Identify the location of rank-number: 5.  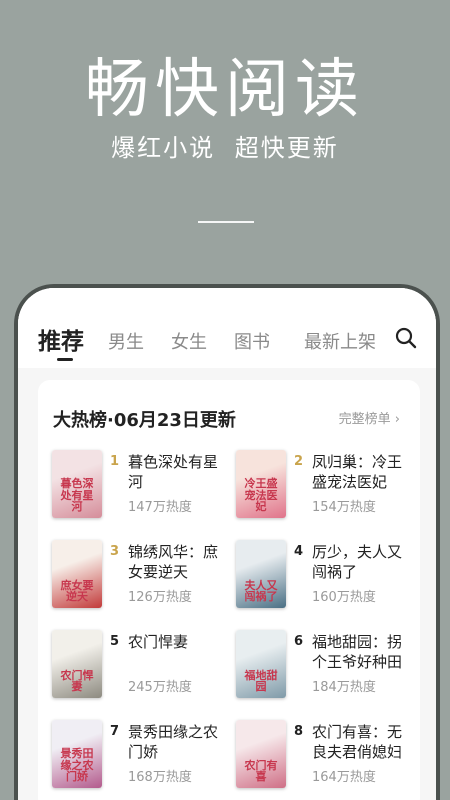
(115, 641).